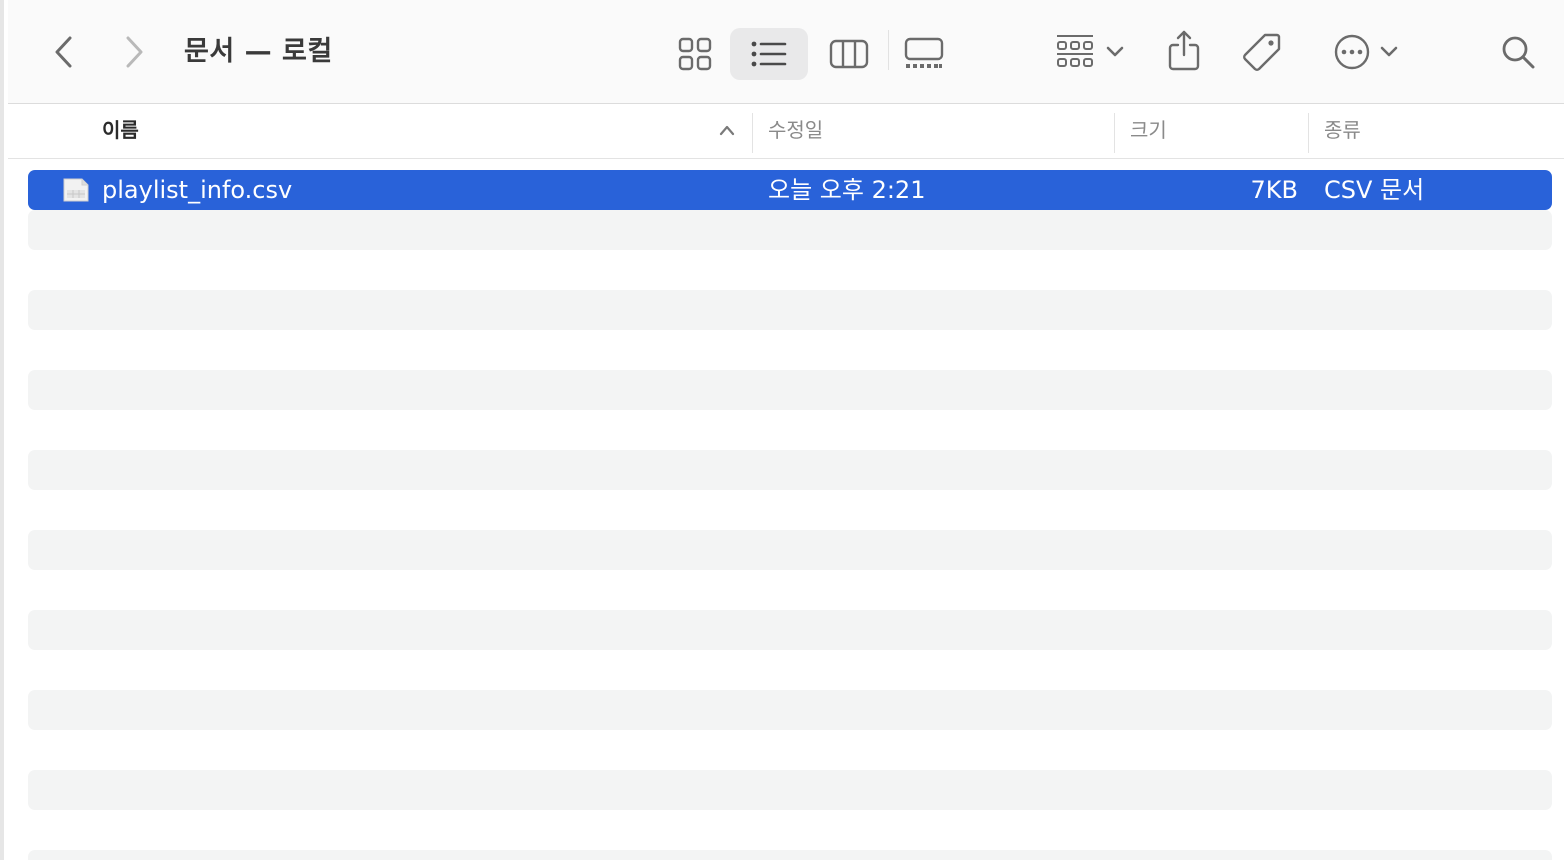  I want to click on toolbar: 문서 — 로컬, so click(786, 52).